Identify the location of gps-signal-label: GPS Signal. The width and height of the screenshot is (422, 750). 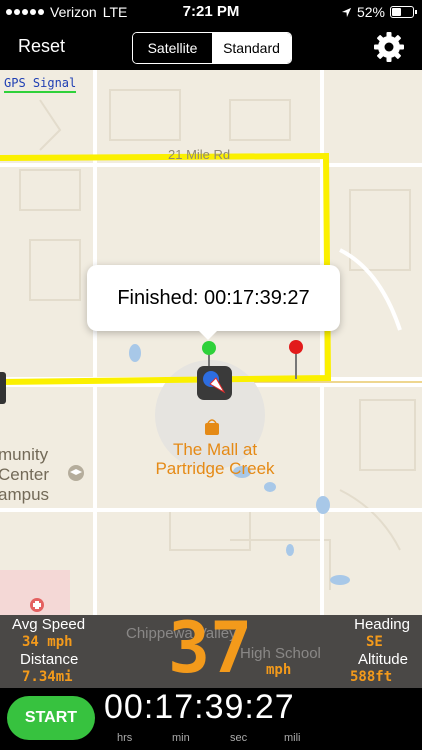
(40, 84).